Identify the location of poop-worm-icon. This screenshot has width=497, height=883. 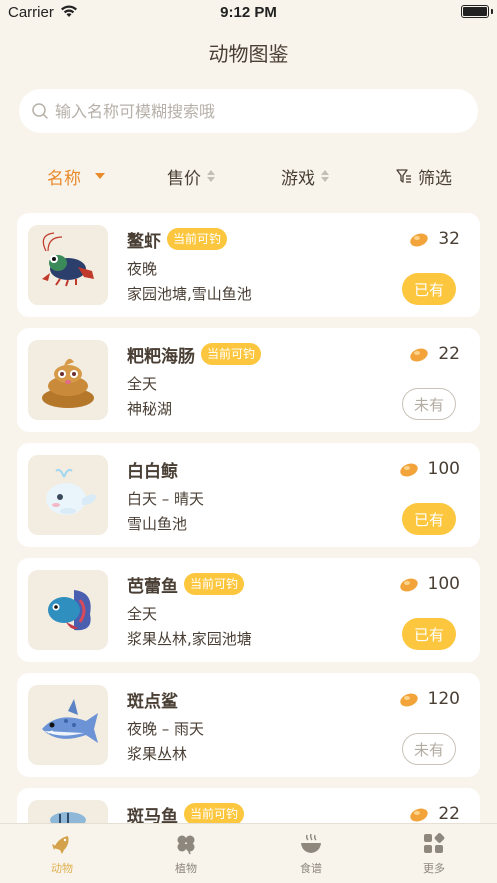
(68, 383).